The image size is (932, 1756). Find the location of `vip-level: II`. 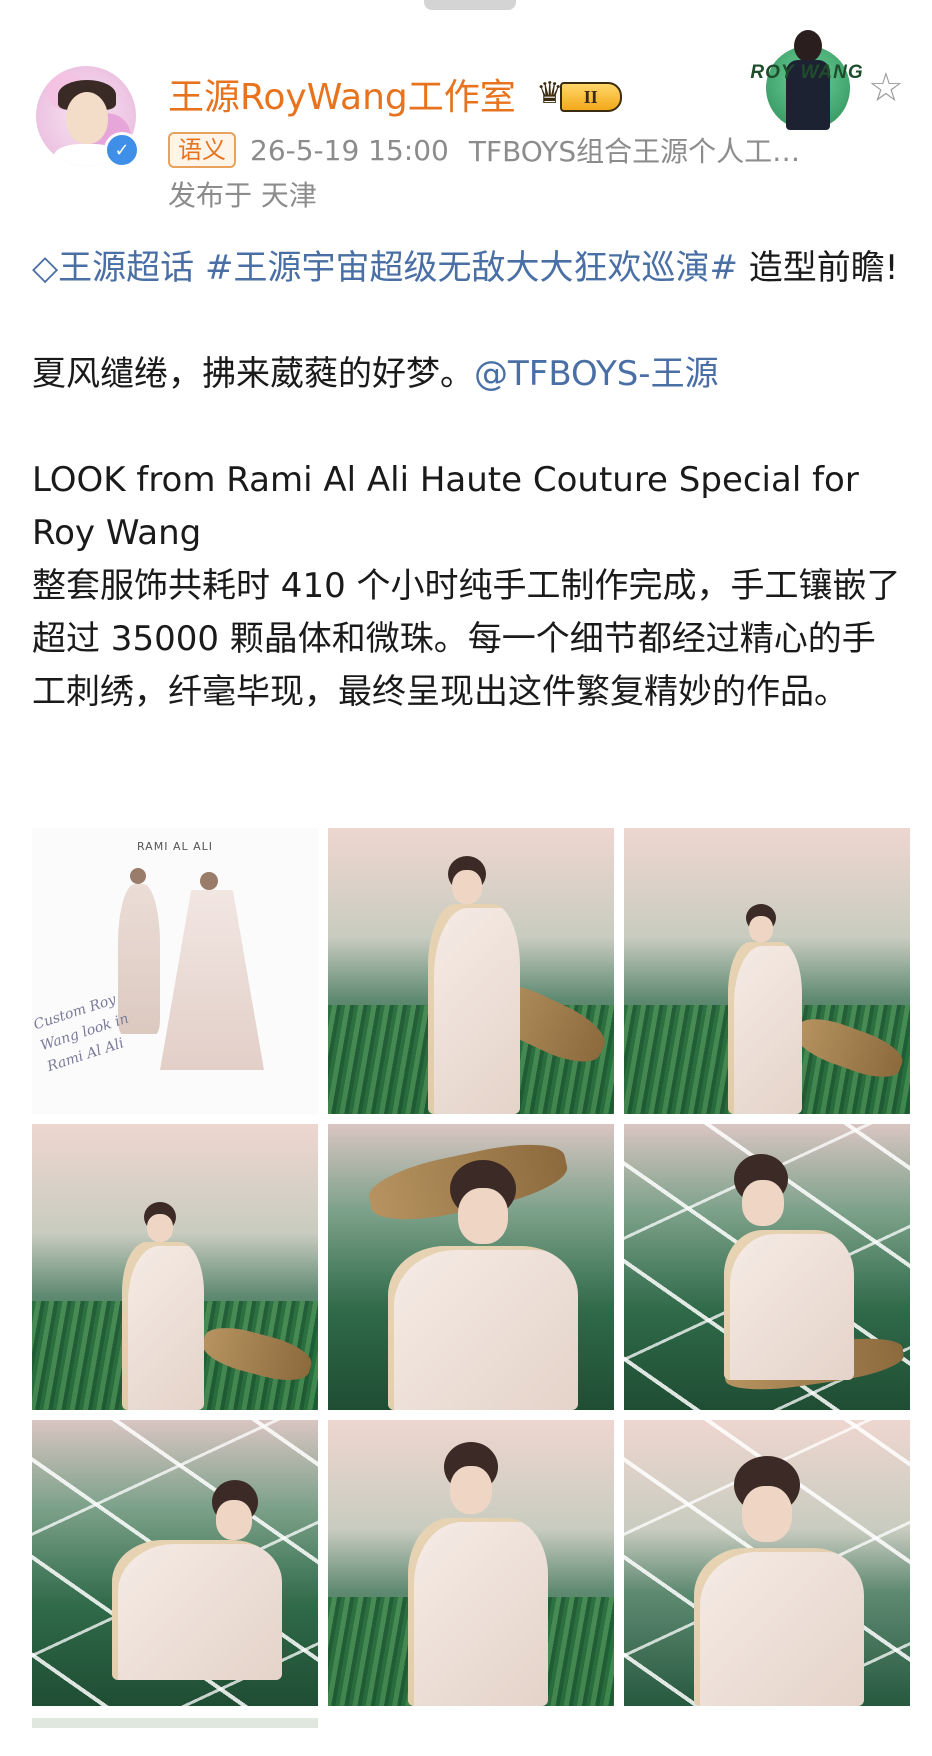

vip-level: II is located at coordinates (590, 97).